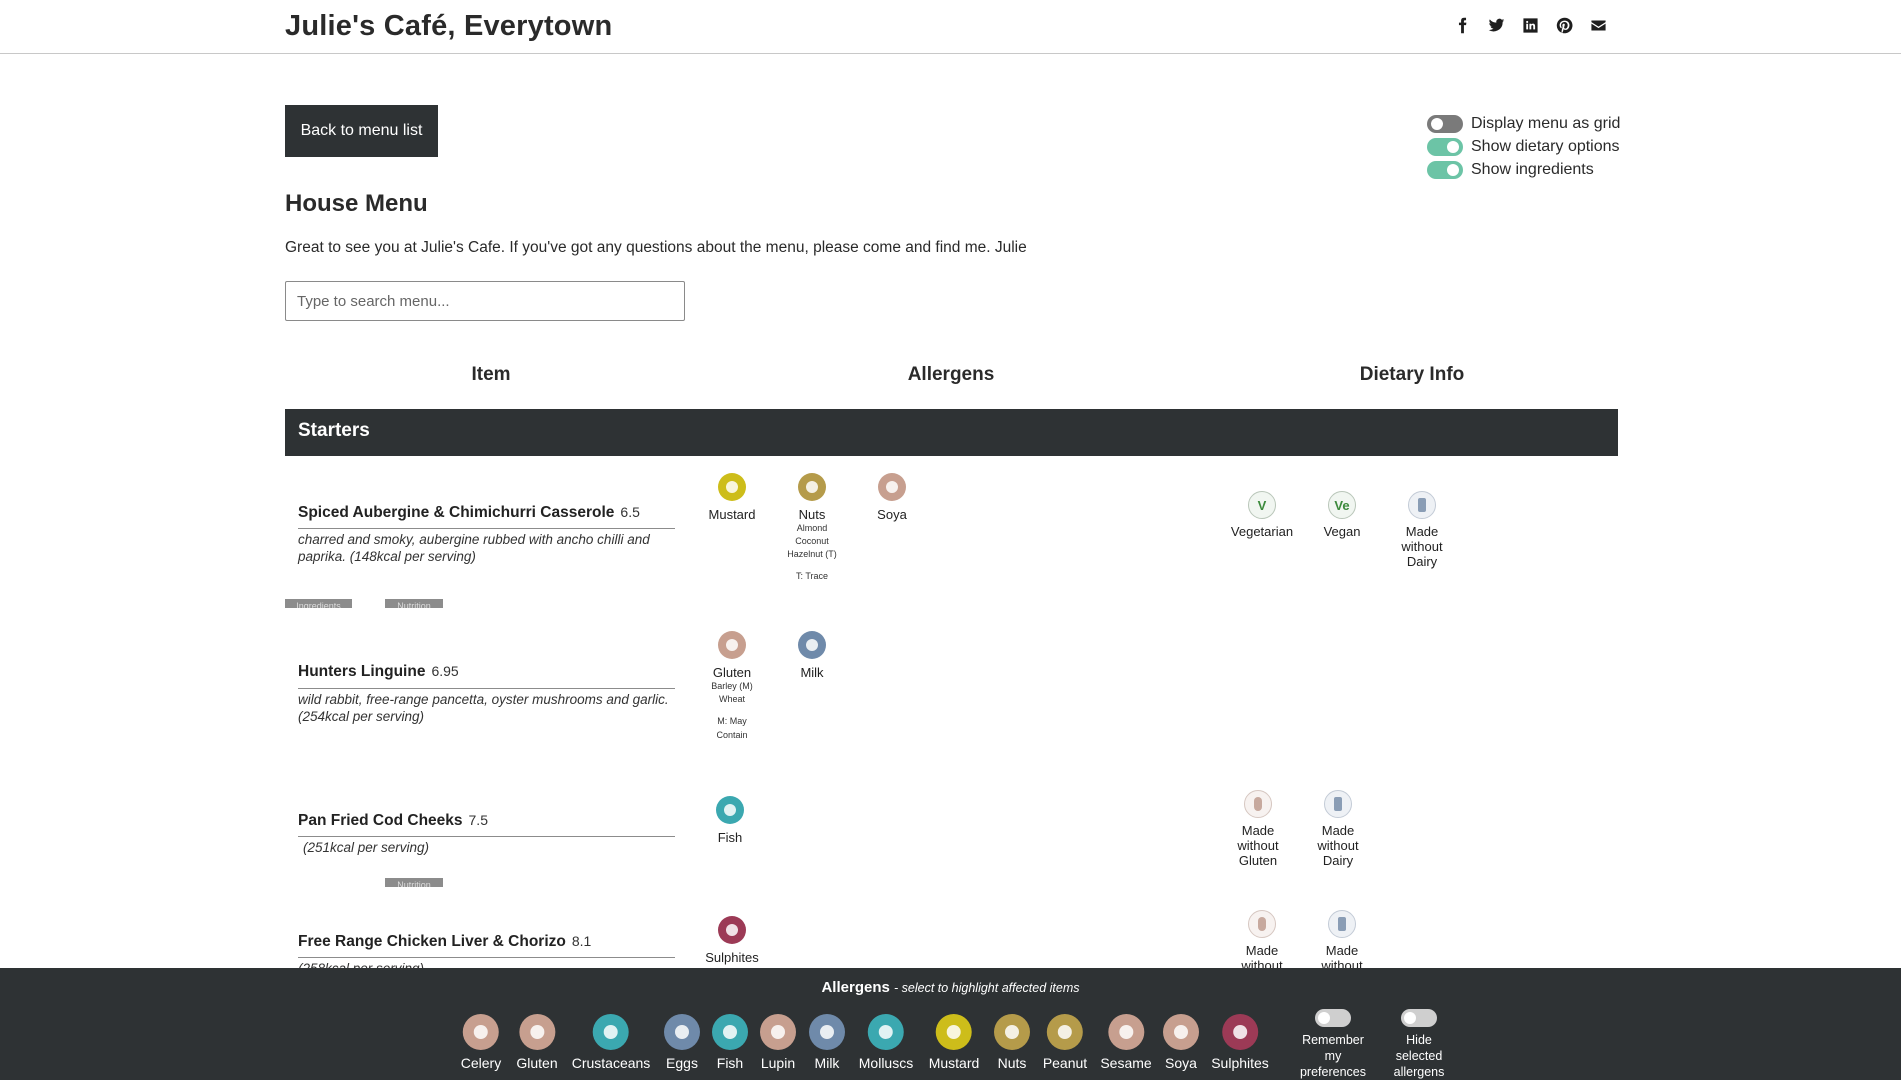 Image resolution: width=1901 pixels, height=1080 pixels. Describe the element at coordinates (1419, 1018) in the screenshot. I see `hide-selected-allergens-switch` at that location.